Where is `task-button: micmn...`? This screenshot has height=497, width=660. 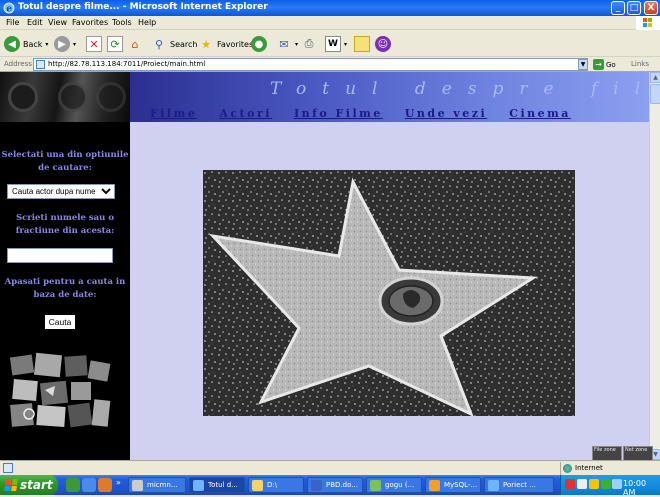 task-button: micmn... is located at coordinates (157, 485).